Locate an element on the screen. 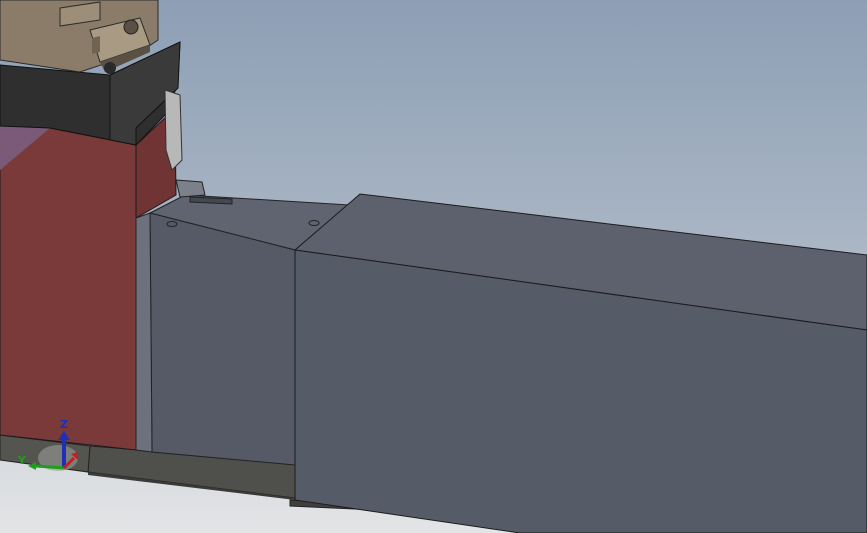  clamp-hole is located at coordinates (131, 27).